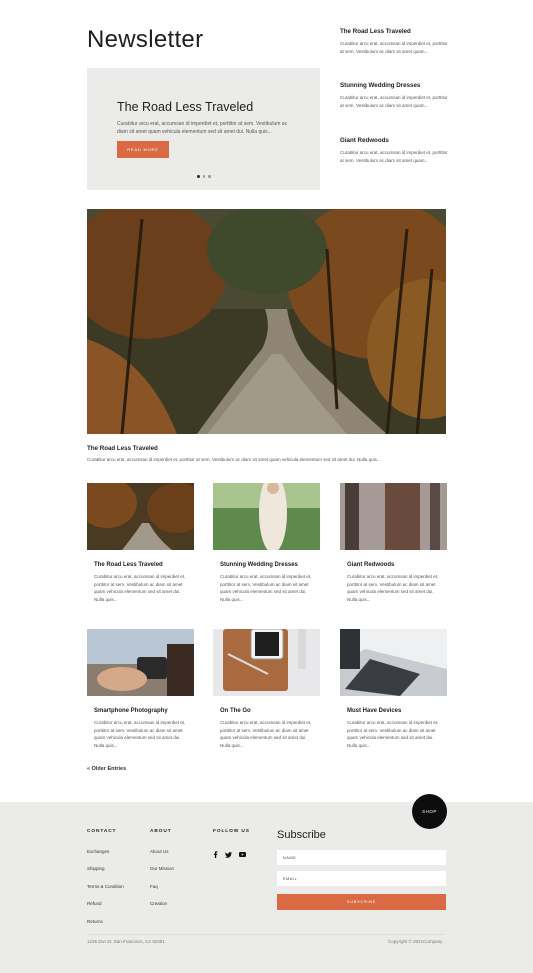 This screenshot has height=973, width=533. What do you see at coordinates (159, 851) in the screenshot?
I see `footer-link-about-us: About Us` at bounding box center [159, 851].